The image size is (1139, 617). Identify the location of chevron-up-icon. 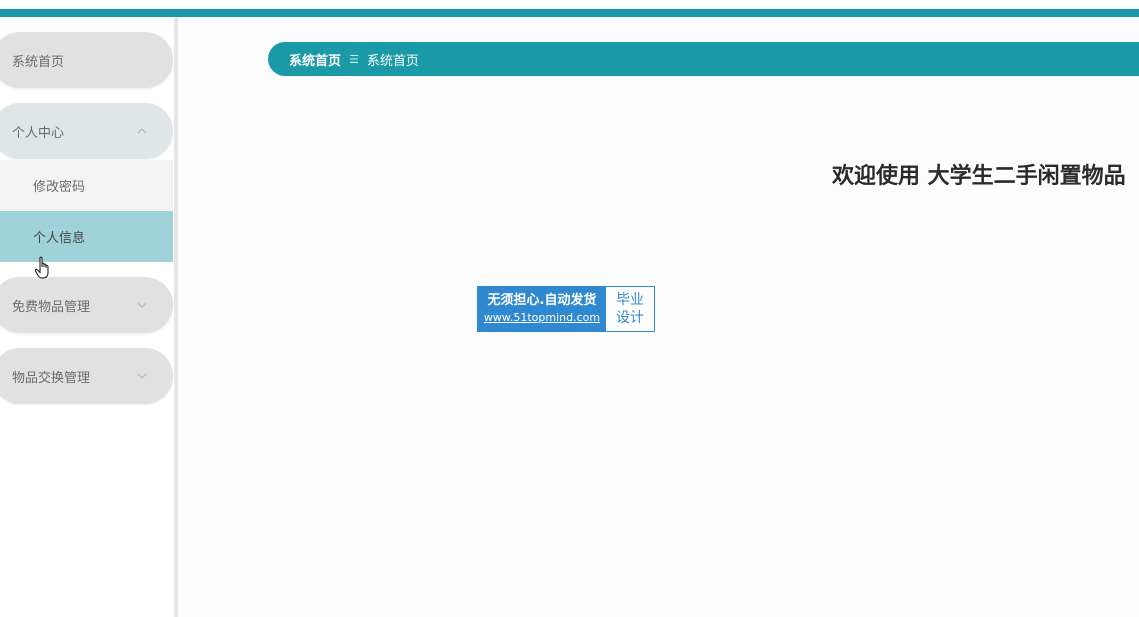
(142, 131).